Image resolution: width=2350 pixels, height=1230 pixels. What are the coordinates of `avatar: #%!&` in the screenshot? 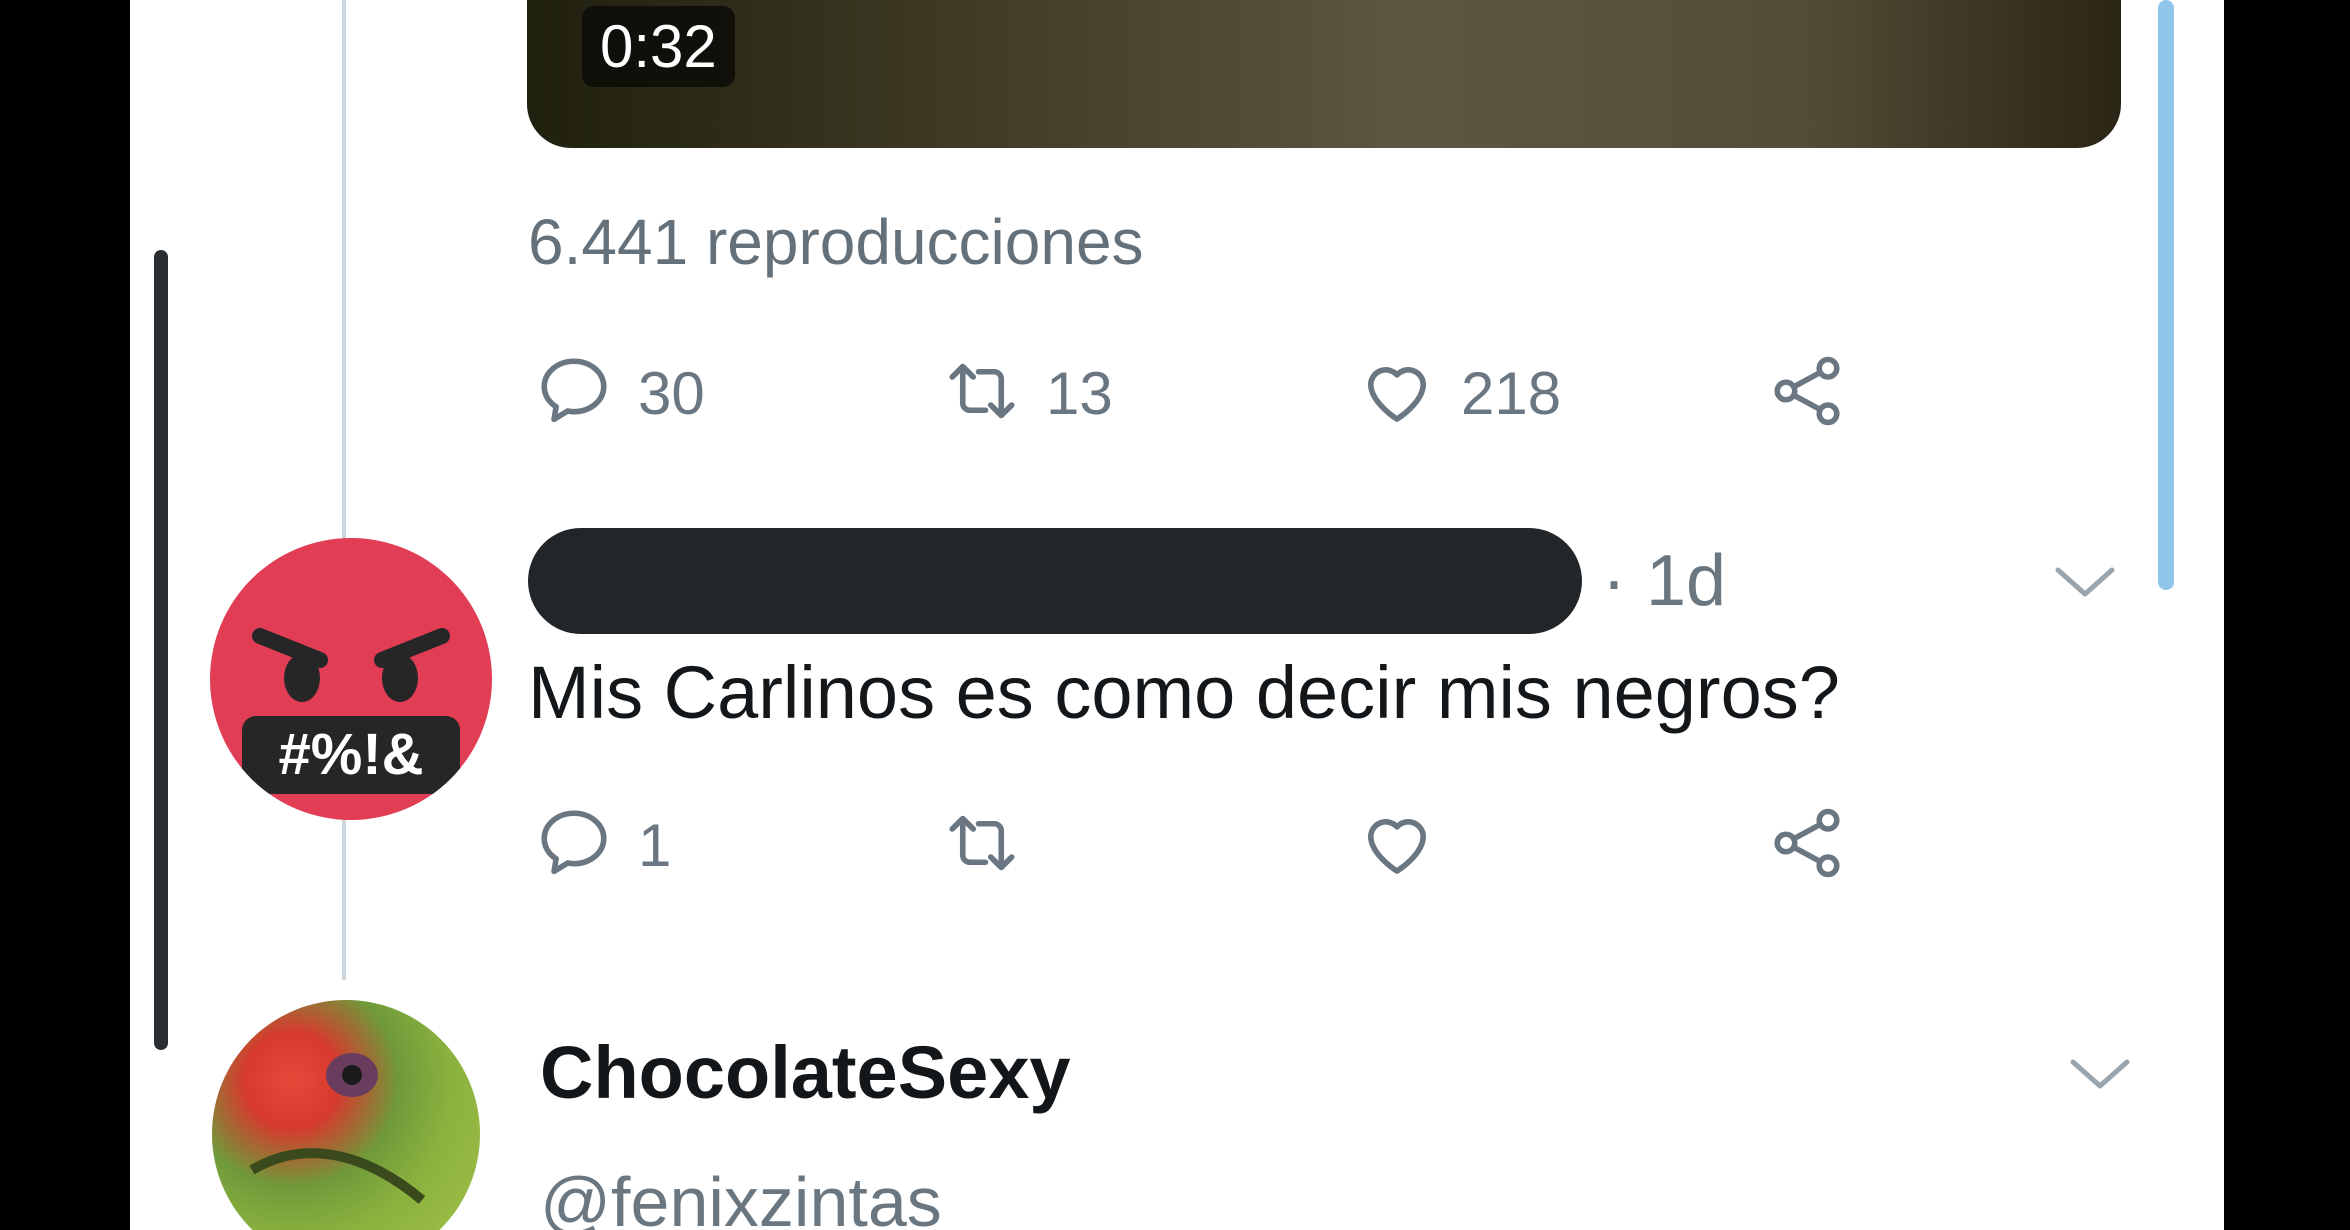 It's located at (351, 679).